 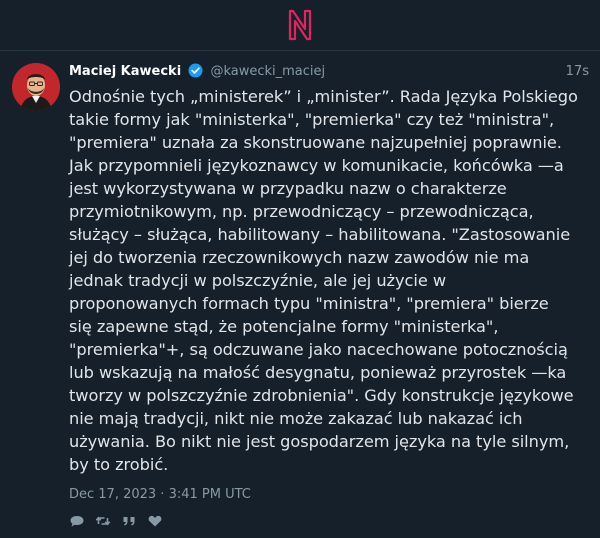 What do you see at coordinates (103, 521) in the screenshot?
I see `retweet-icon` at bounding box center [103, 521].